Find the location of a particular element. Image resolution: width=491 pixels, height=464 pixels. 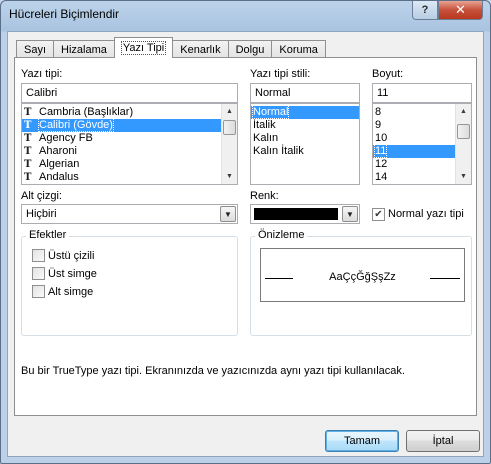

strikethrough-label: Üstü çizili is located at coordinates (71, 256).